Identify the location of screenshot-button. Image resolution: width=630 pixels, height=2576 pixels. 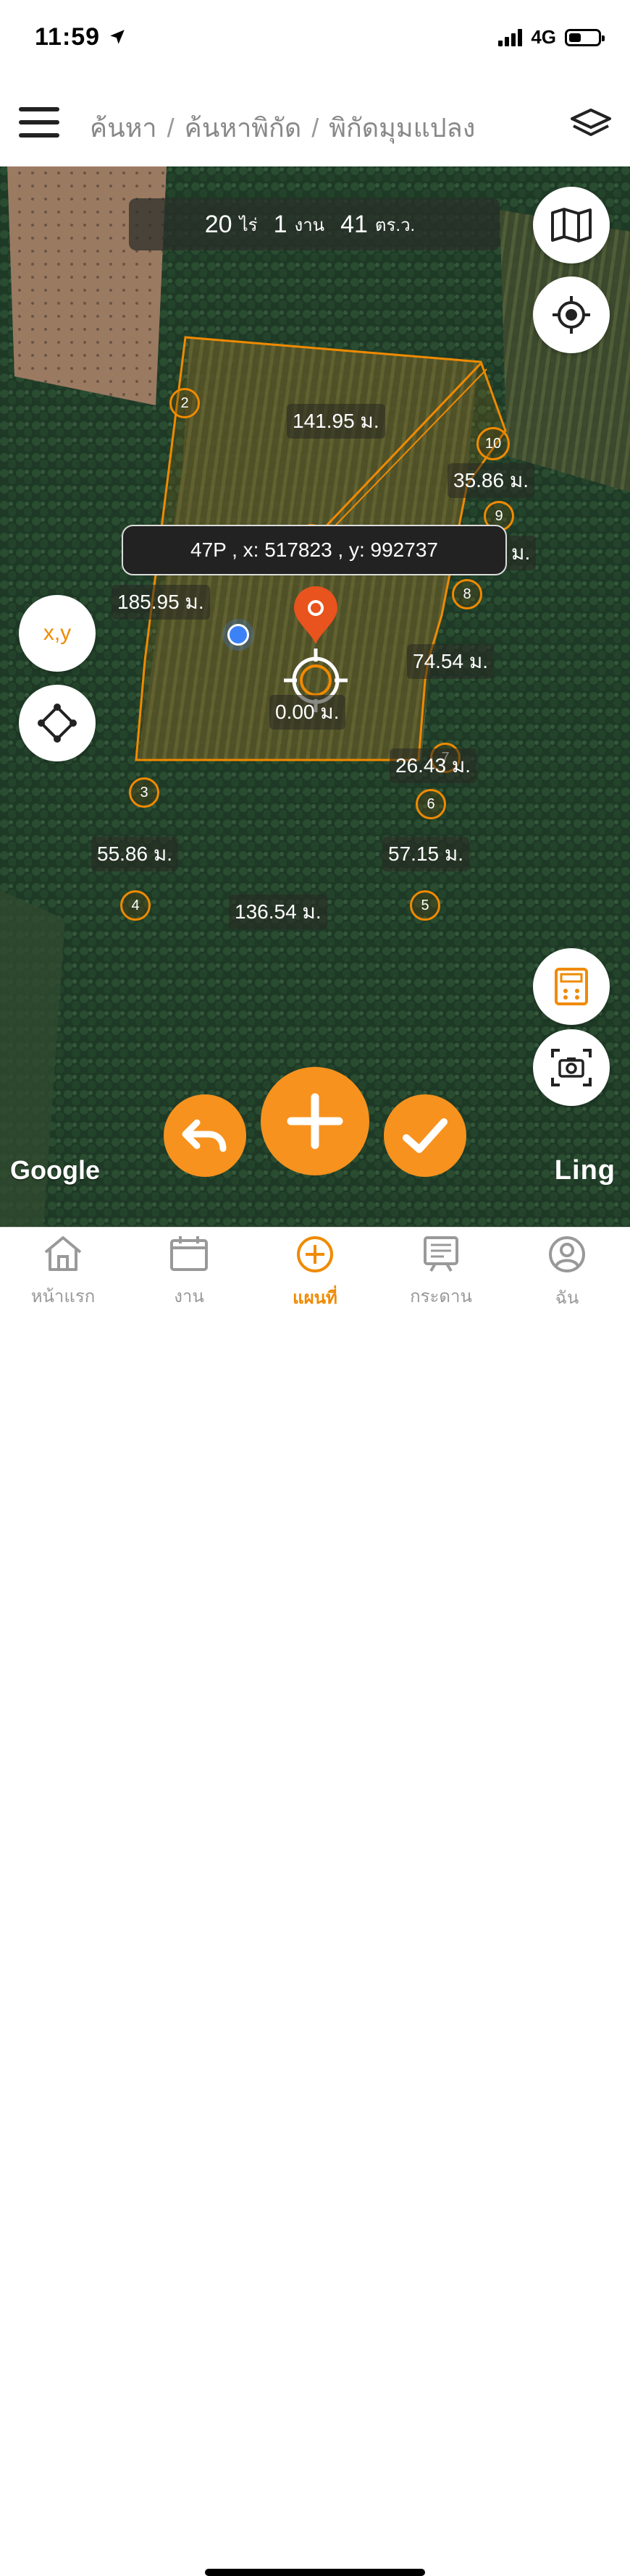
(571, 1067).